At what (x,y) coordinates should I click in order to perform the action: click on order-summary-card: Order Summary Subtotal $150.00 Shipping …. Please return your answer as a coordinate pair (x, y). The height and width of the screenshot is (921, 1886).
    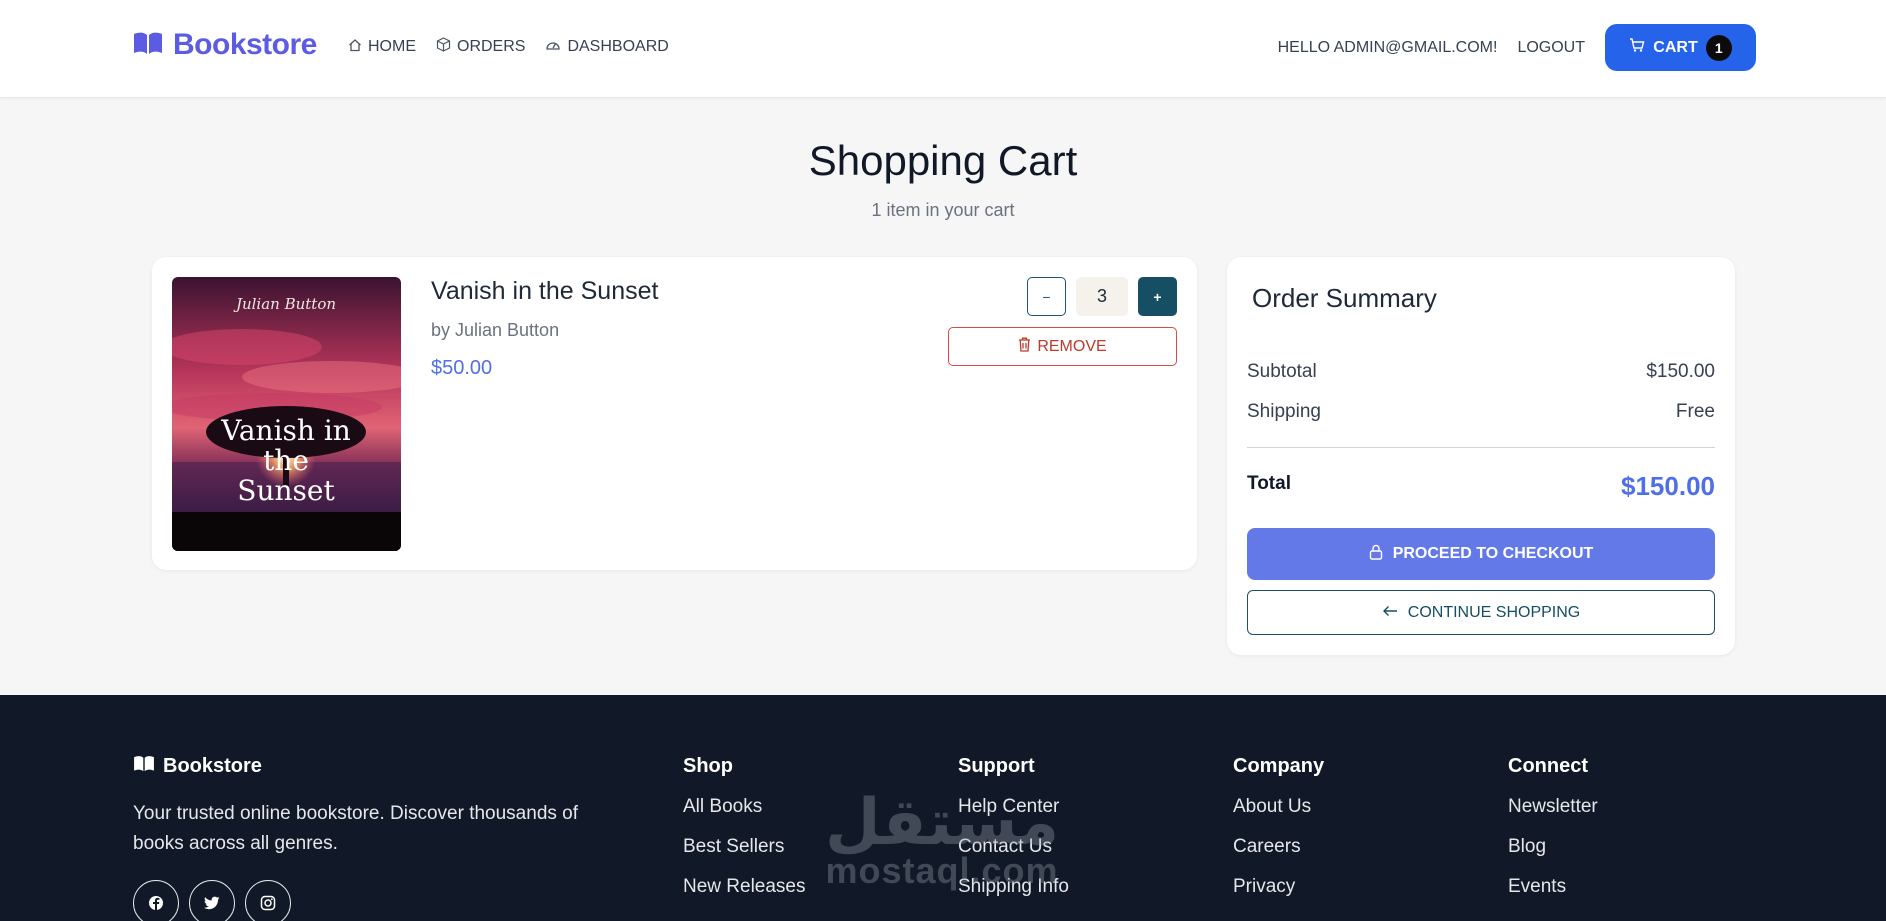
    Looking at the image, I should click on (1481, 456).